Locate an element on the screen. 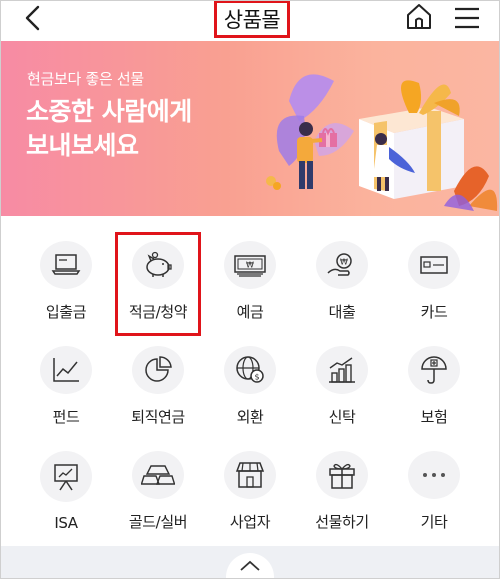 This screenshot has height=579, width=500. category-label: 펀드 is located at coordinates (66, 417).